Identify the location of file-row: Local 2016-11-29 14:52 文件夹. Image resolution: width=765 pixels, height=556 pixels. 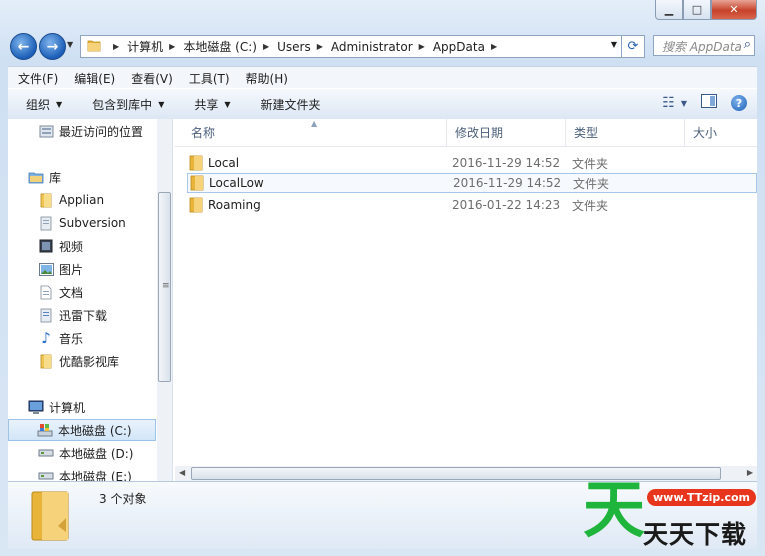
(472, 163).